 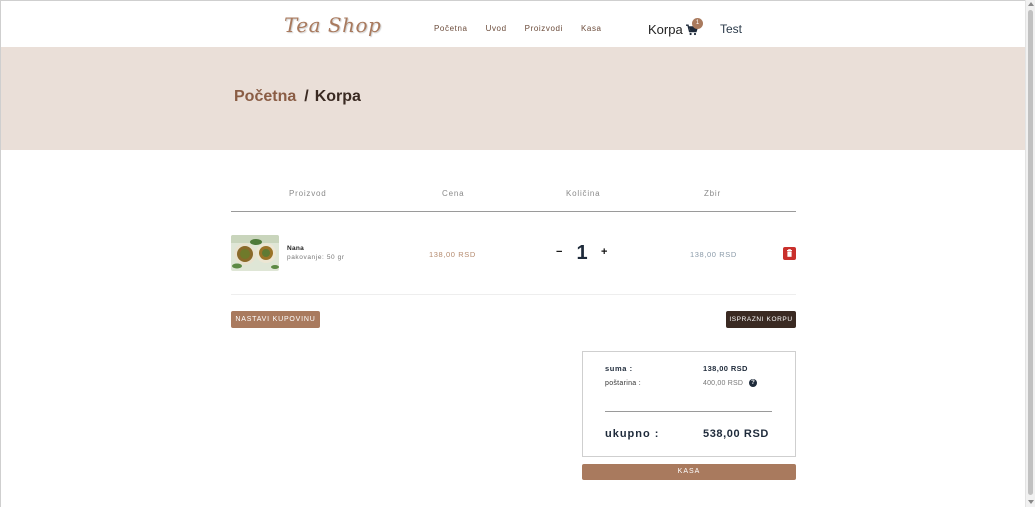 What do you see at coordinates (559, 252) in the screenshot?
I see `decrease-quantity-button: −` at bounding box center [559, 252].